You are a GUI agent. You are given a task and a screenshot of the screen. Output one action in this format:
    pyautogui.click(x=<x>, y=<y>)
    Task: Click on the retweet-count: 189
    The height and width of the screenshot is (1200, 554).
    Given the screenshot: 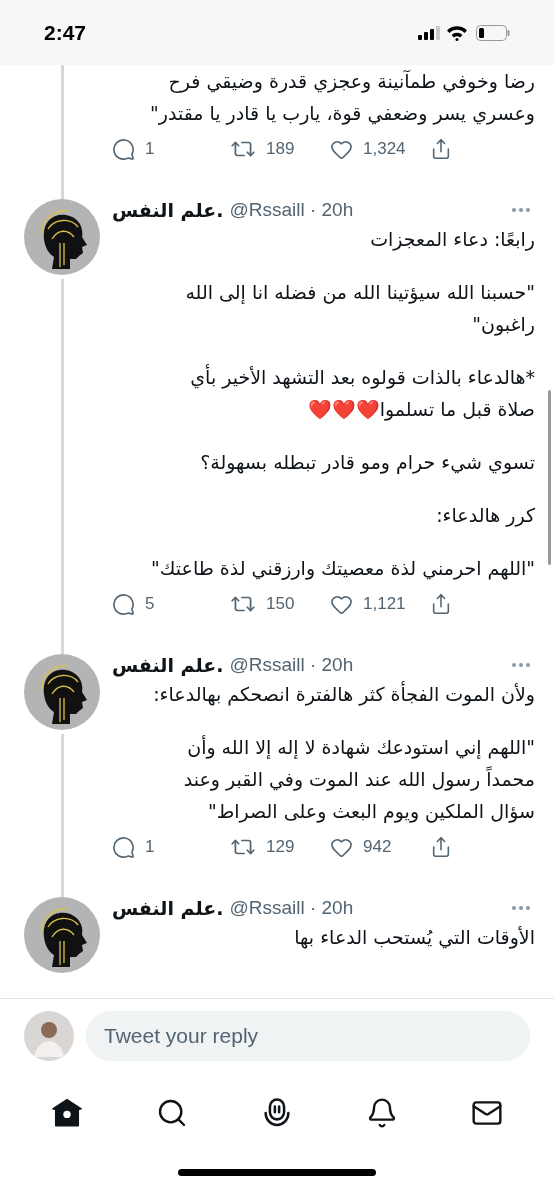 What is the action you would take?
    pyautogui.click(x=280, y=149)
    